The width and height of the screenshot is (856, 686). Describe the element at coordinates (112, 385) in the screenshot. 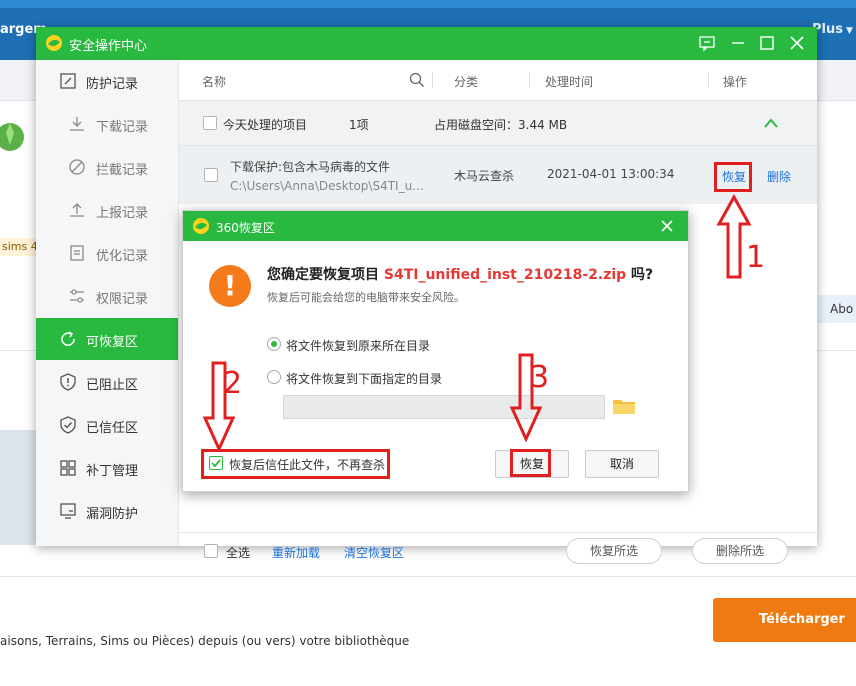

I see `sidebar-item-label: 已阻止区` at that location.